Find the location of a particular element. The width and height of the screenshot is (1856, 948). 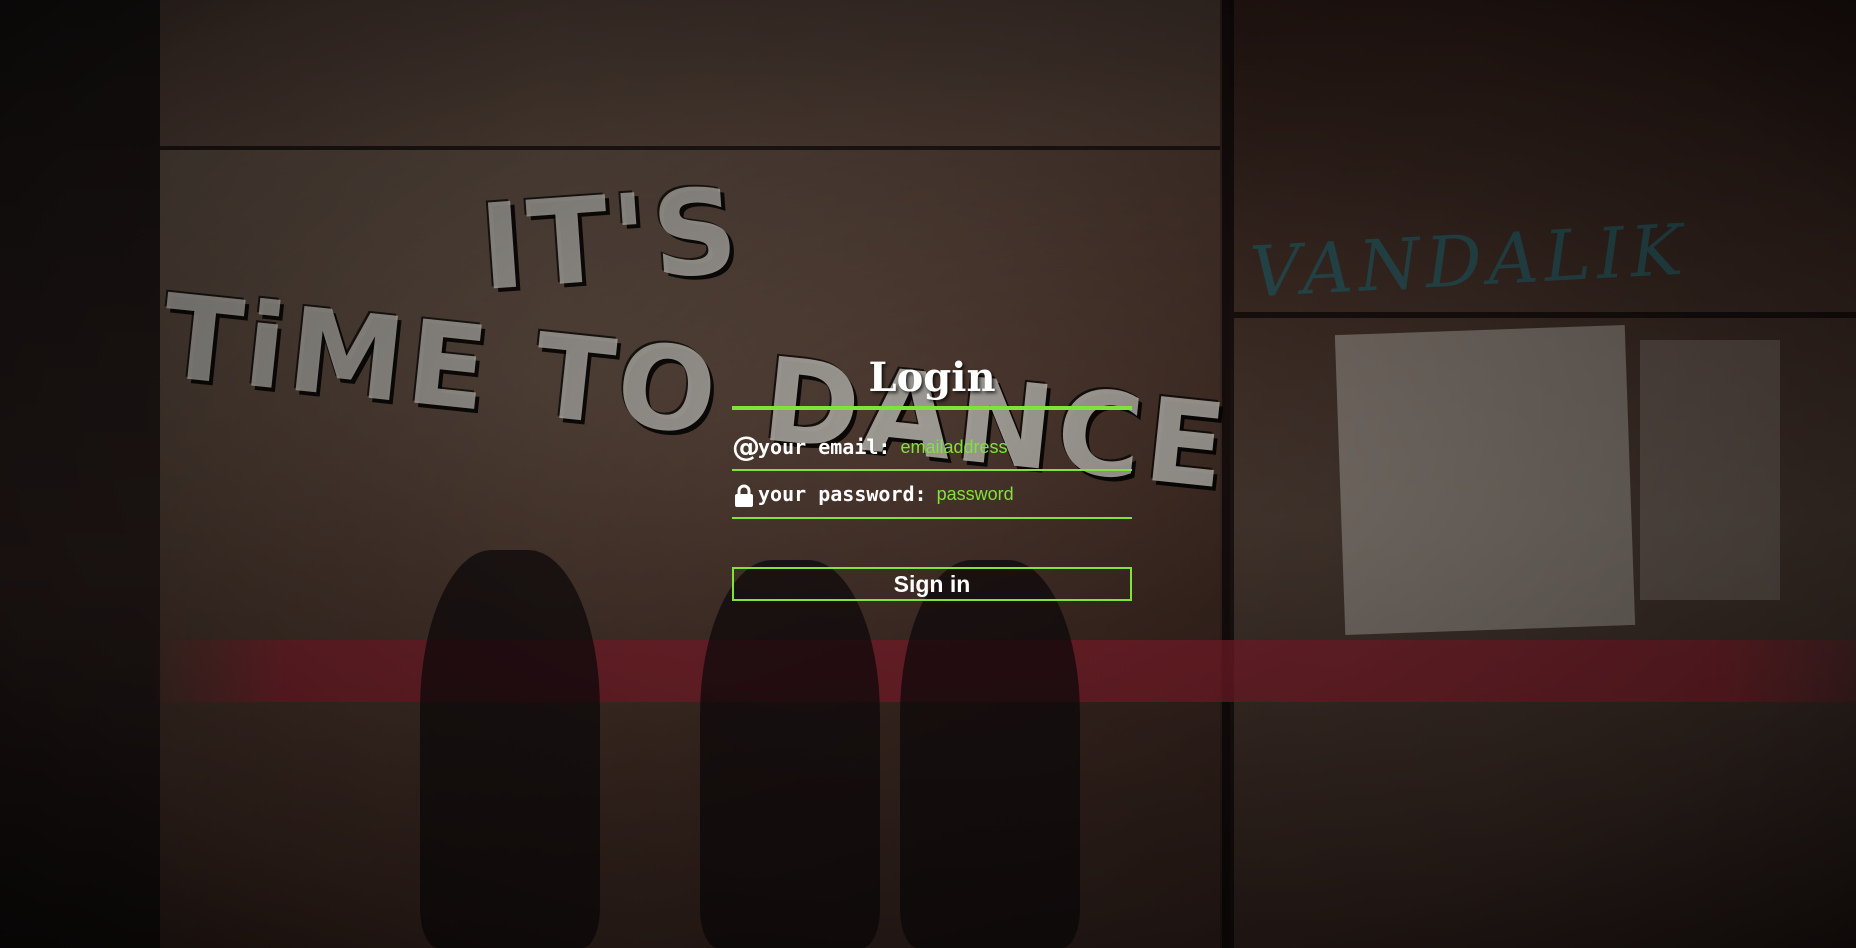

login-title: Login is located at coordinates (932, 380).